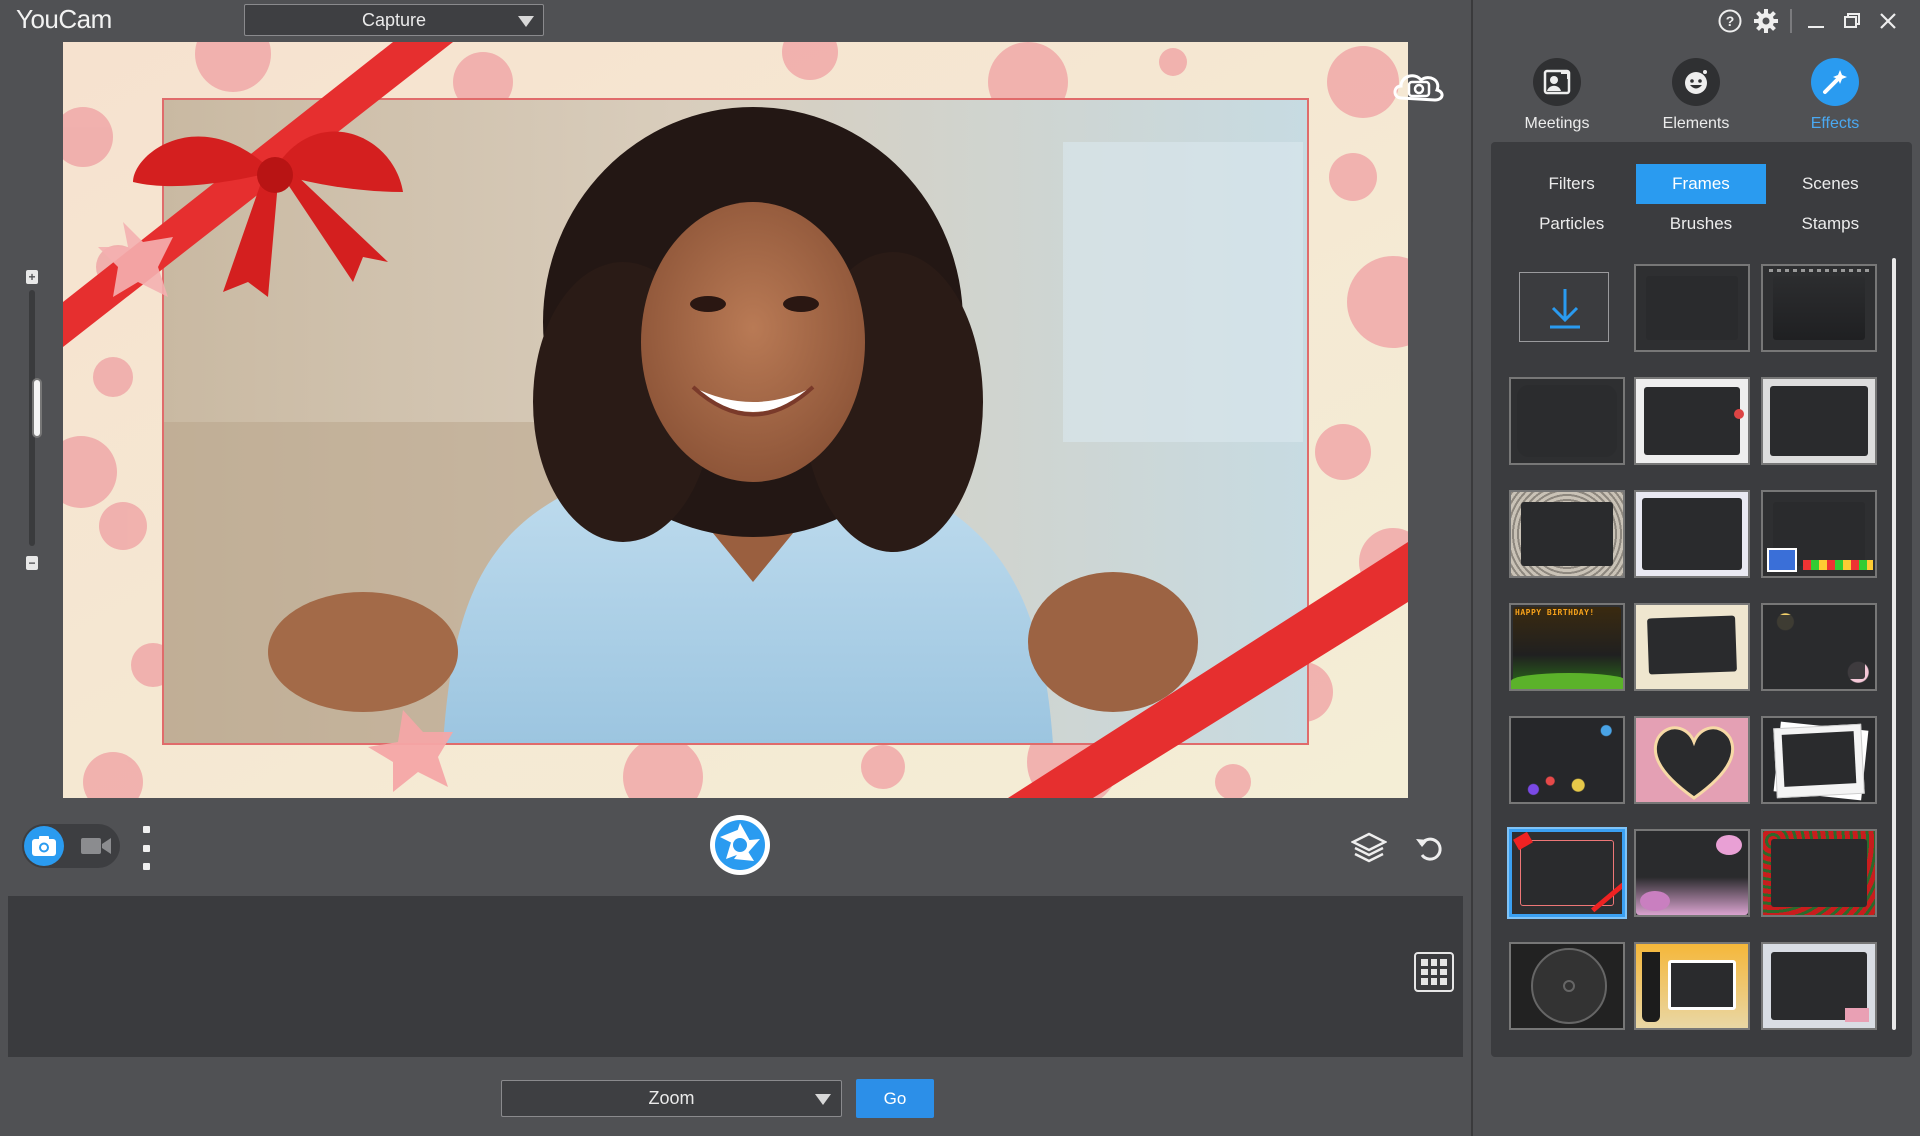  What do you see at coordinates (1557, 82) in the screenshot?
I see `meetings-icon` at bounding box center [1557, 82].